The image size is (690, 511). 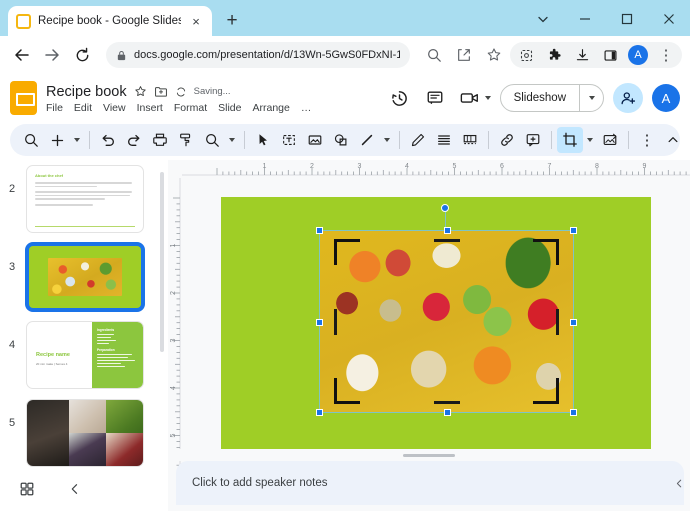 I want to click on extensions-puzzle-icon, so click(x=554, y=55).